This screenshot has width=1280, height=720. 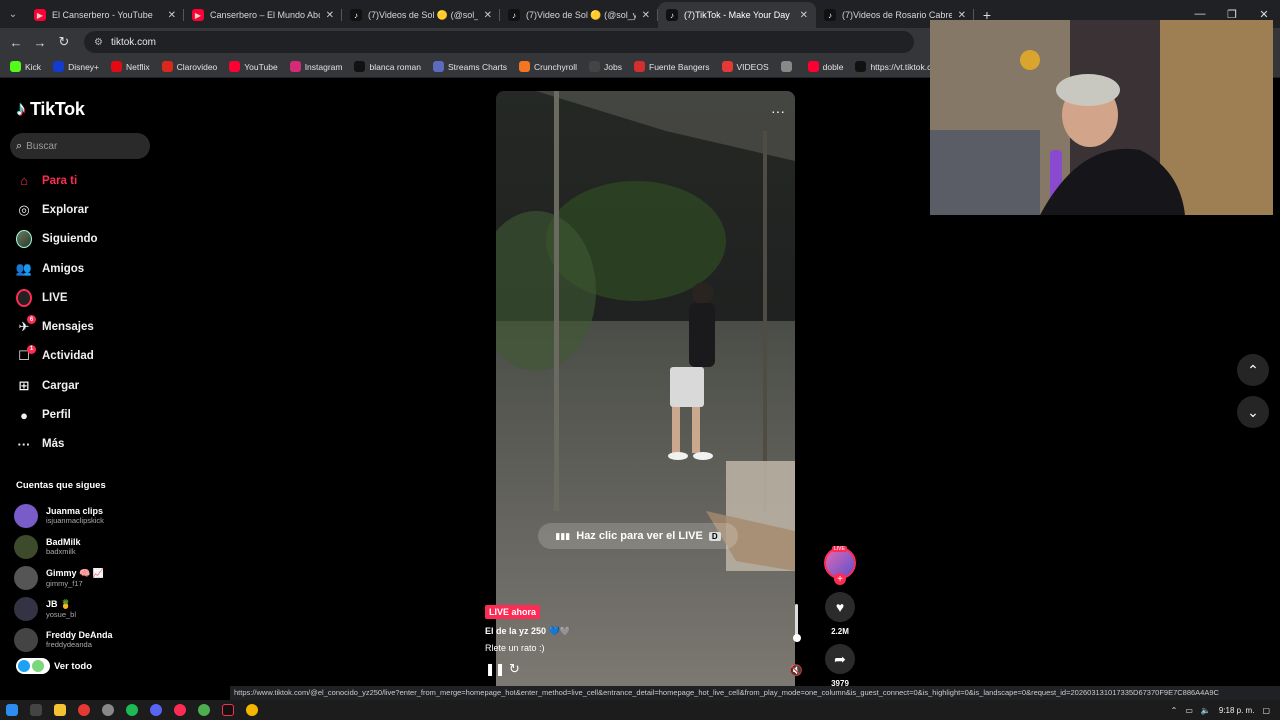 I want to click on creator-name: El de la yz 250 💙🩶, so click(x=528, y=631).